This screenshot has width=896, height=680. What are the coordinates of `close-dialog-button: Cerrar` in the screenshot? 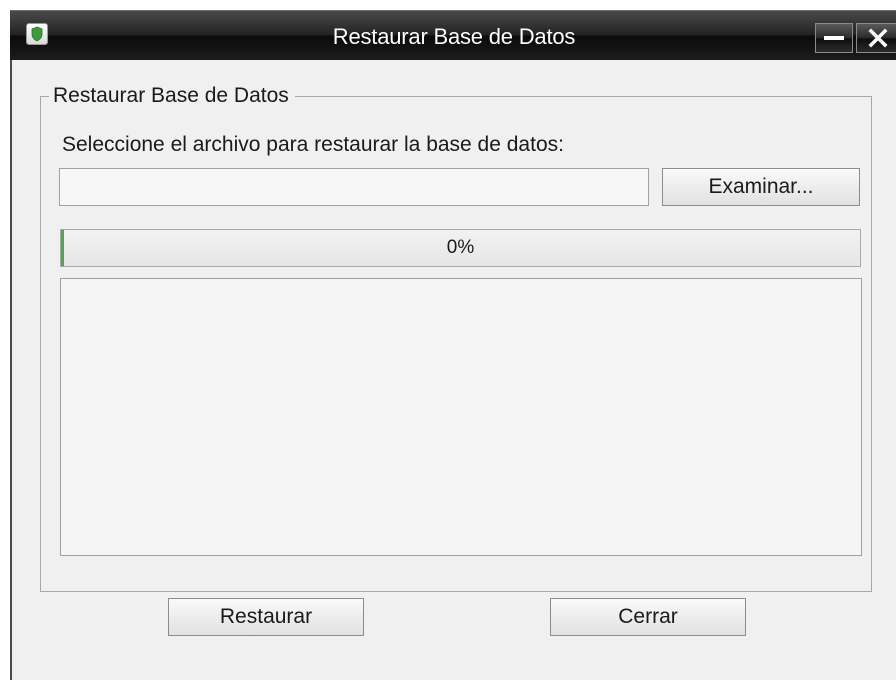 It's located at (648, 617).